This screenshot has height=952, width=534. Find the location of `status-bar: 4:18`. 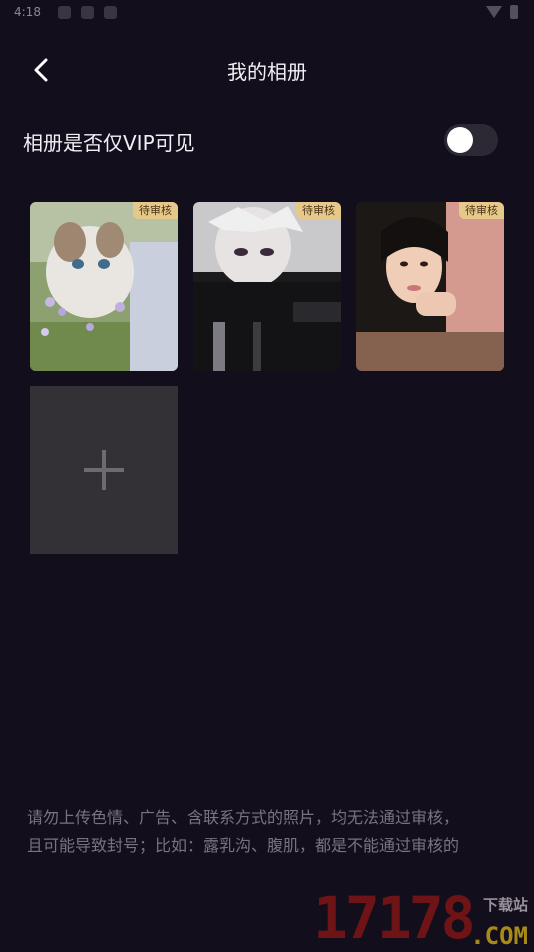

status-bar: 4:18 is located at coordinates (267, 13).